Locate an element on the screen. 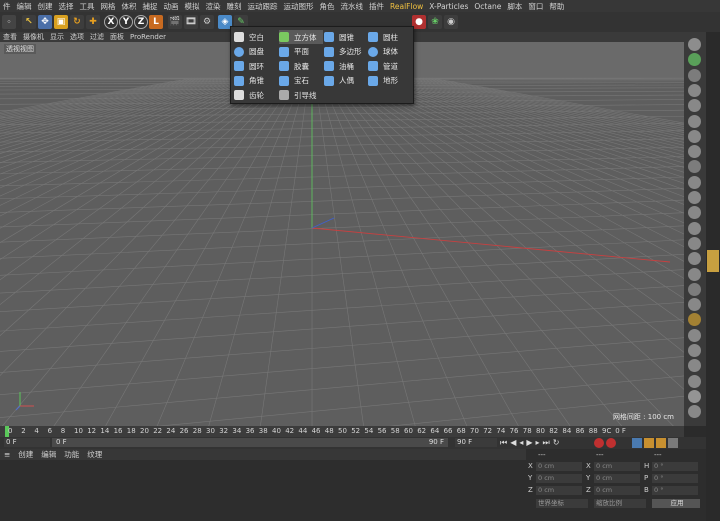 Image resolution: width=720 pixels, height=521 pixels. x-axis-lock: X is located at coordinates (111, 22).